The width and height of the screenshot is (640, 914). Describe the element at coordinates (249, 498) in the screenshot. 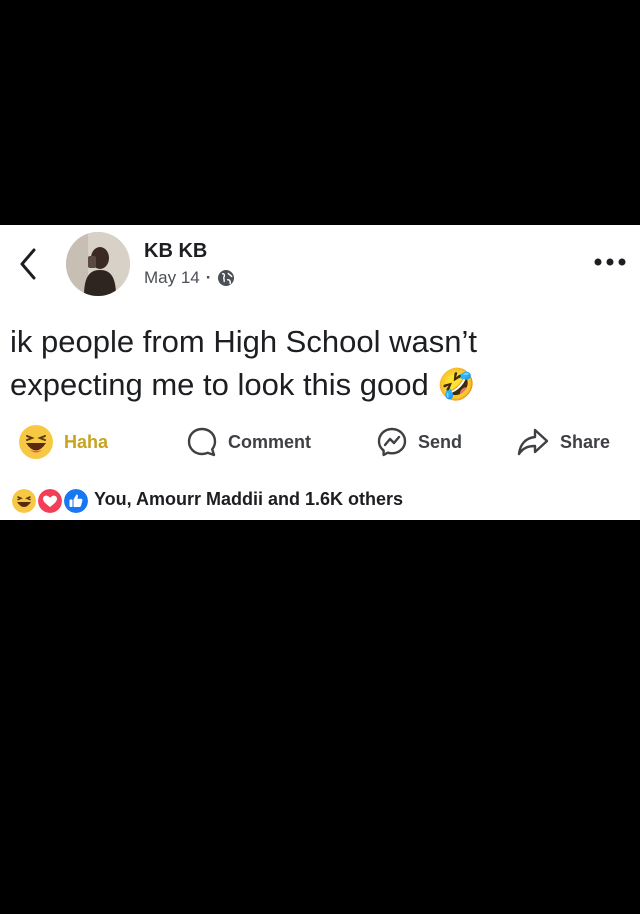

I see `reactions-summary-text: You, Amourr Maddii and 1.6K others` at that location.